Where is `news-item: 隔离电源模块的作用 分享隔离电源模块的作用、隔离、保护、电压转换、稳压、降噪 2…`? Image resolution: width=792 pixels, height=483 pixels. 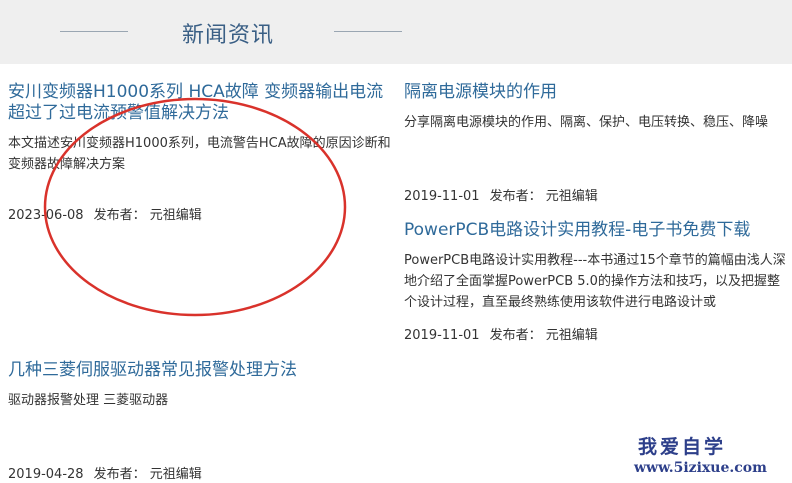 news-item: 隔离电源模块的作用 分享隔离电源模块的作用、隔离、保护、电压转换、稳压、降噪 2… is located at coordinates (597, 143).